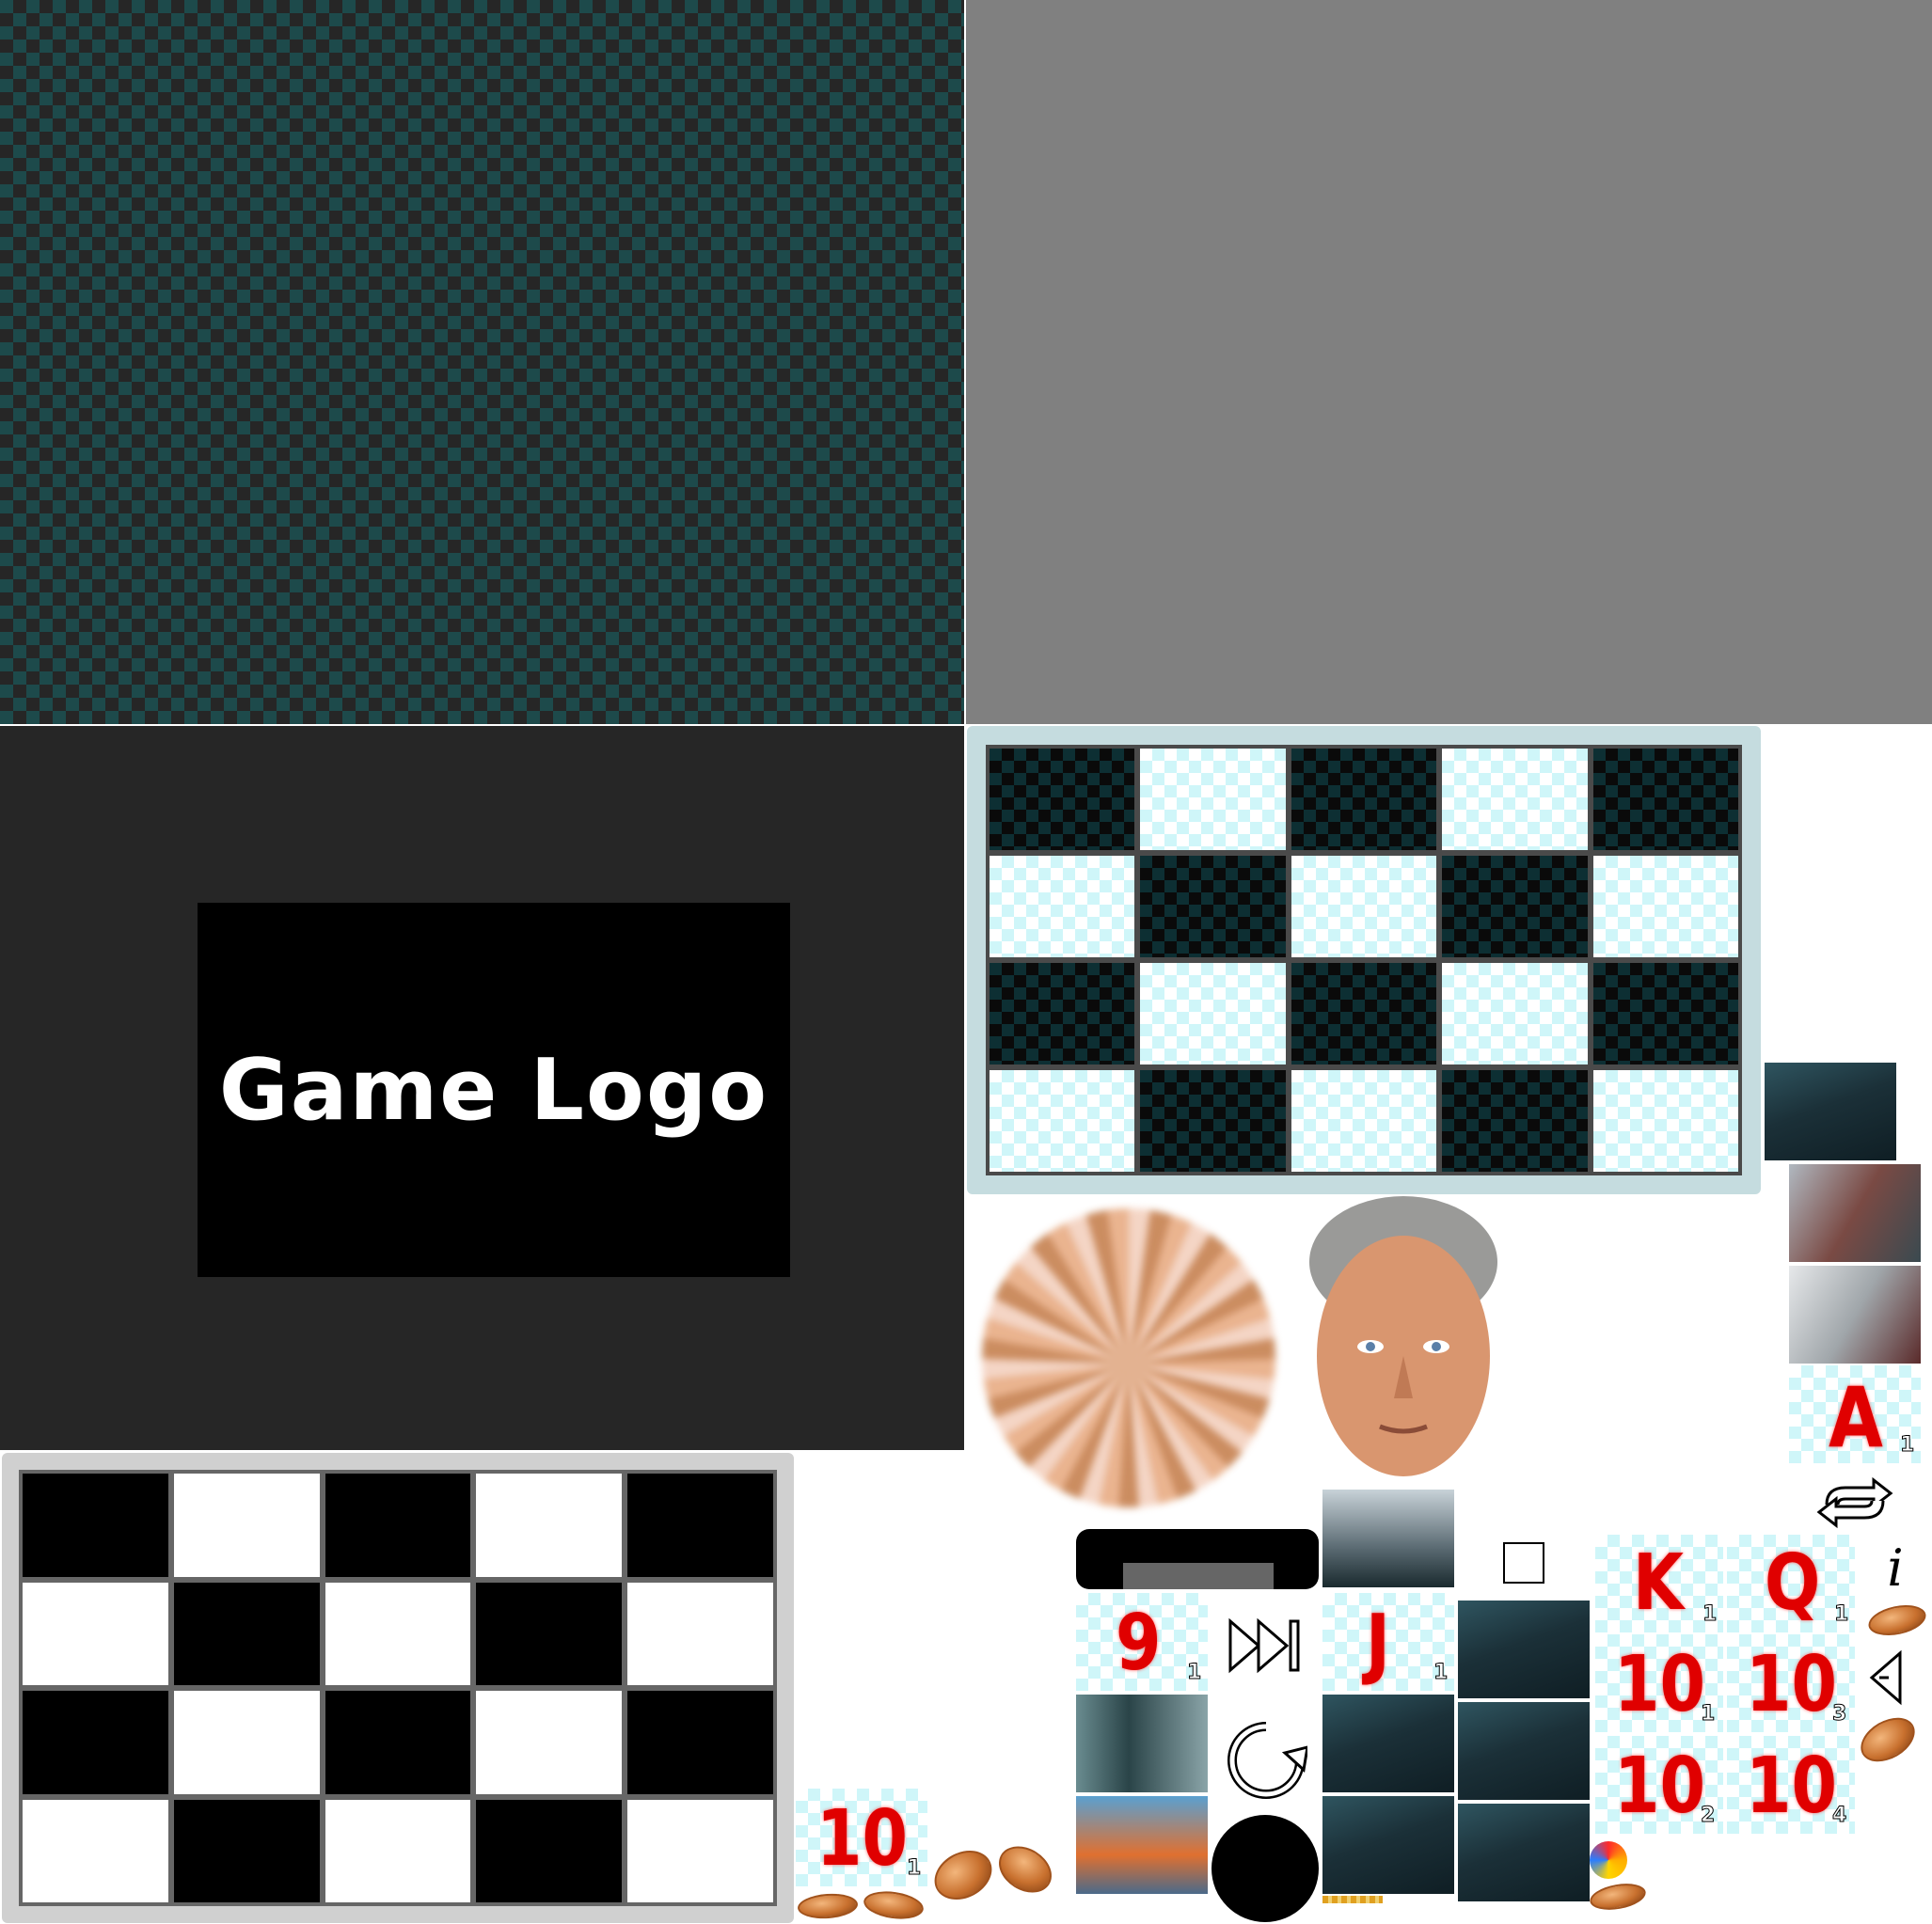 The height and width of the screenshot is (1924, 1932). Describe the element at coordinates (1267, 1761) in the screenshot. I see `reload-icon` at that location.